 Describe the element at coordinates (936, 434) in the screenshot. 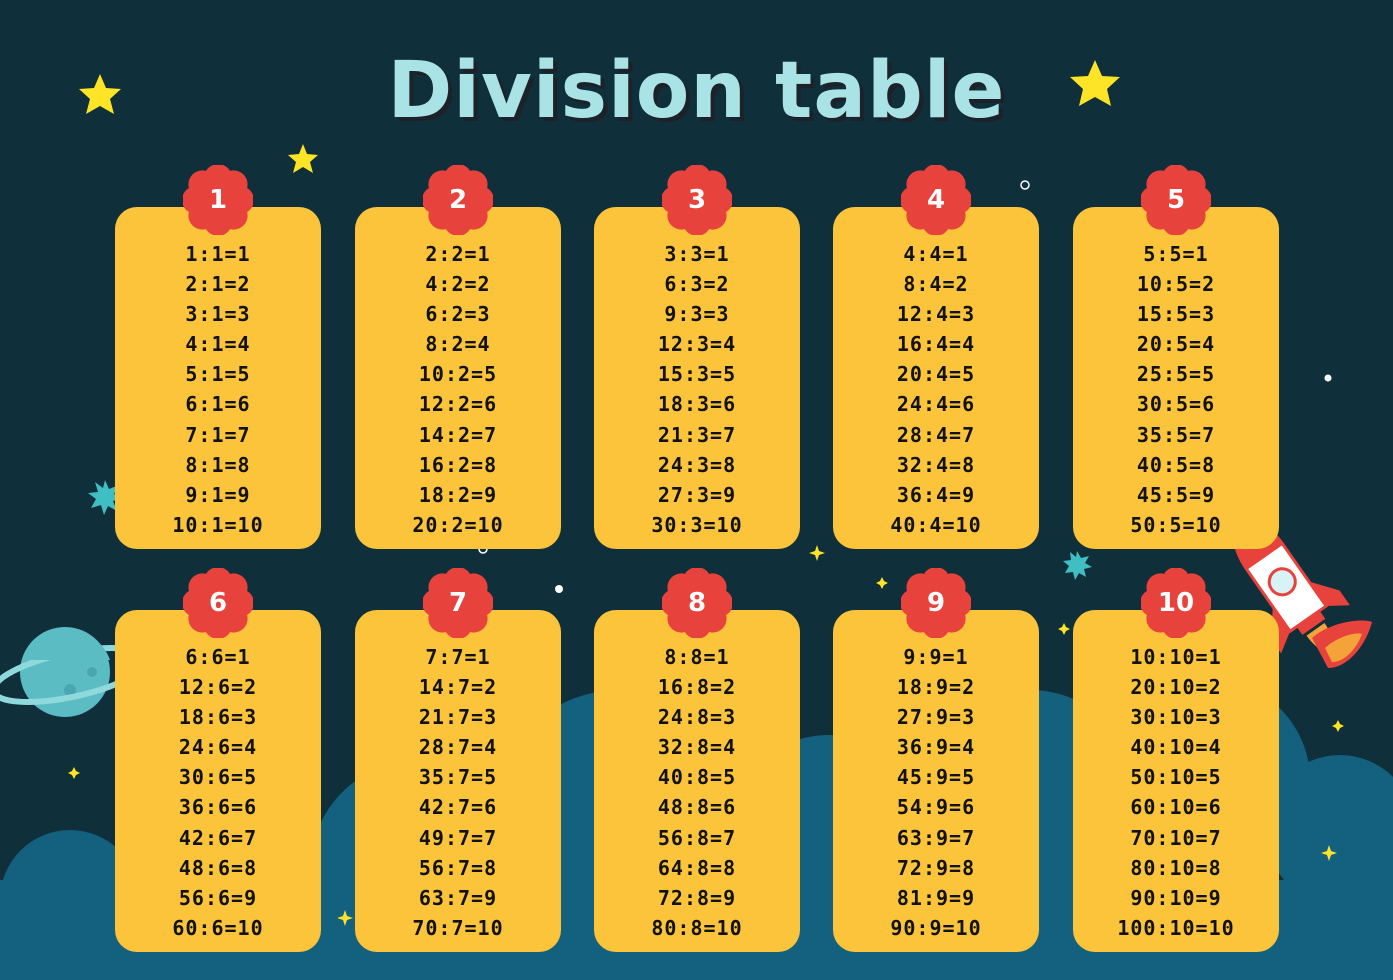

I see `equation-row: 28:4=7` at that location.